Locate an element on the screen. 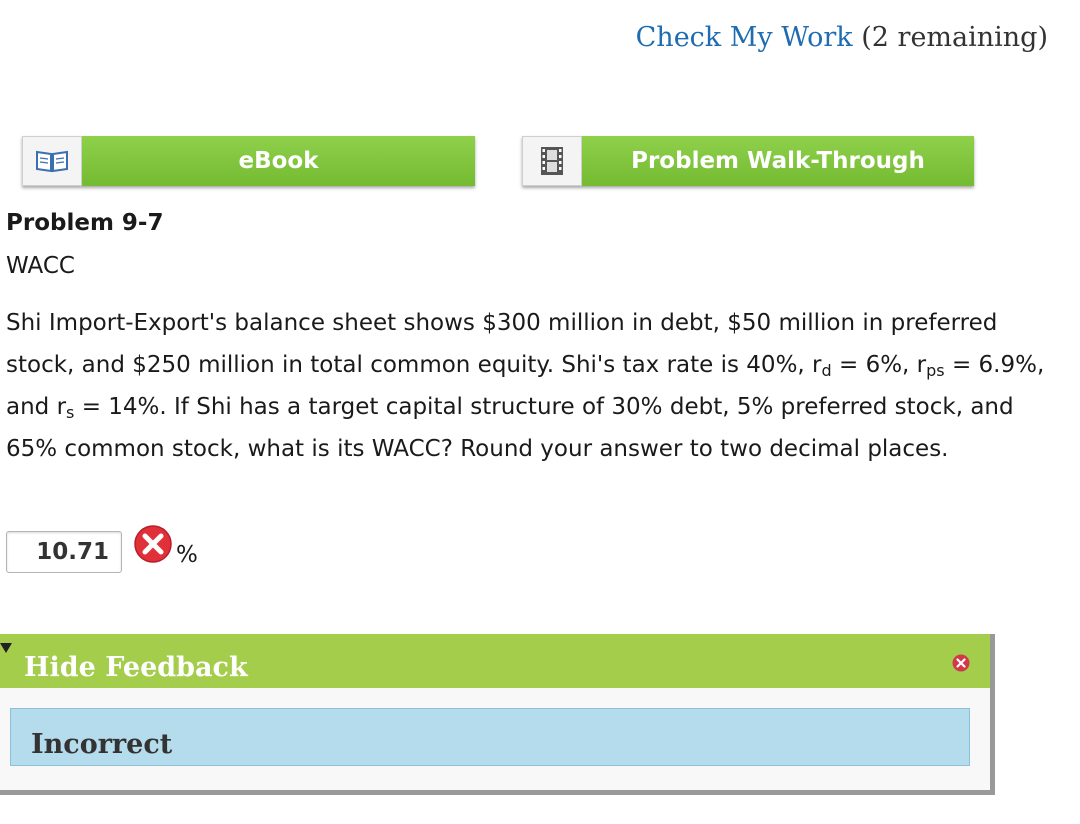  hide-feedback-toggle: Hide Feedback is located at coordinates (136, 667).